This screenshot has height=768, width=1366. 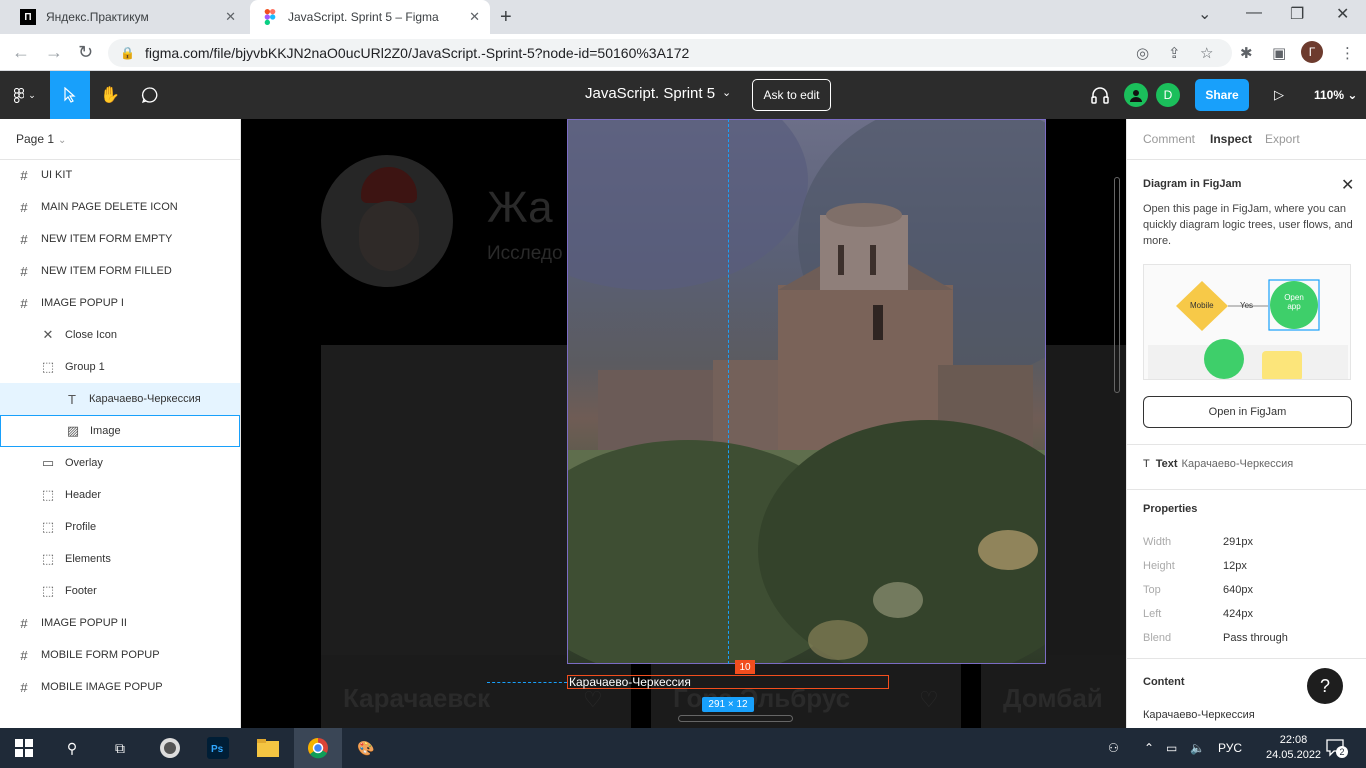 I want to click on layer-item: # IMAGE POPUP II, so click(x=120, y=623).